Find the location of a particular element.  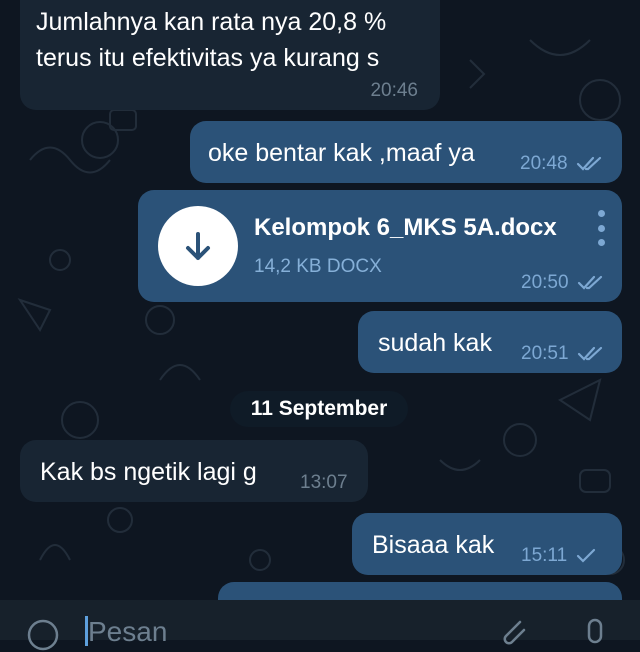

message-incoming: Kak bs ngetik lagi g 13:07 is located at coordinates (194, 471).